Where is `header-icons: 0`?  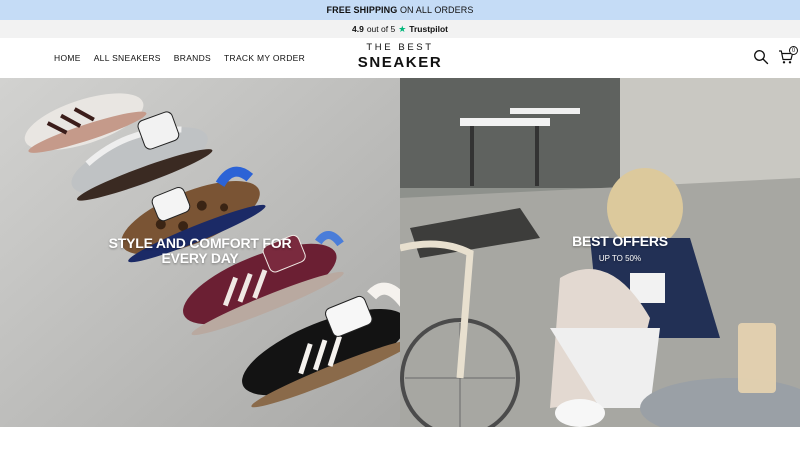 header-icons: 0 is located at coordinates (775, 55).